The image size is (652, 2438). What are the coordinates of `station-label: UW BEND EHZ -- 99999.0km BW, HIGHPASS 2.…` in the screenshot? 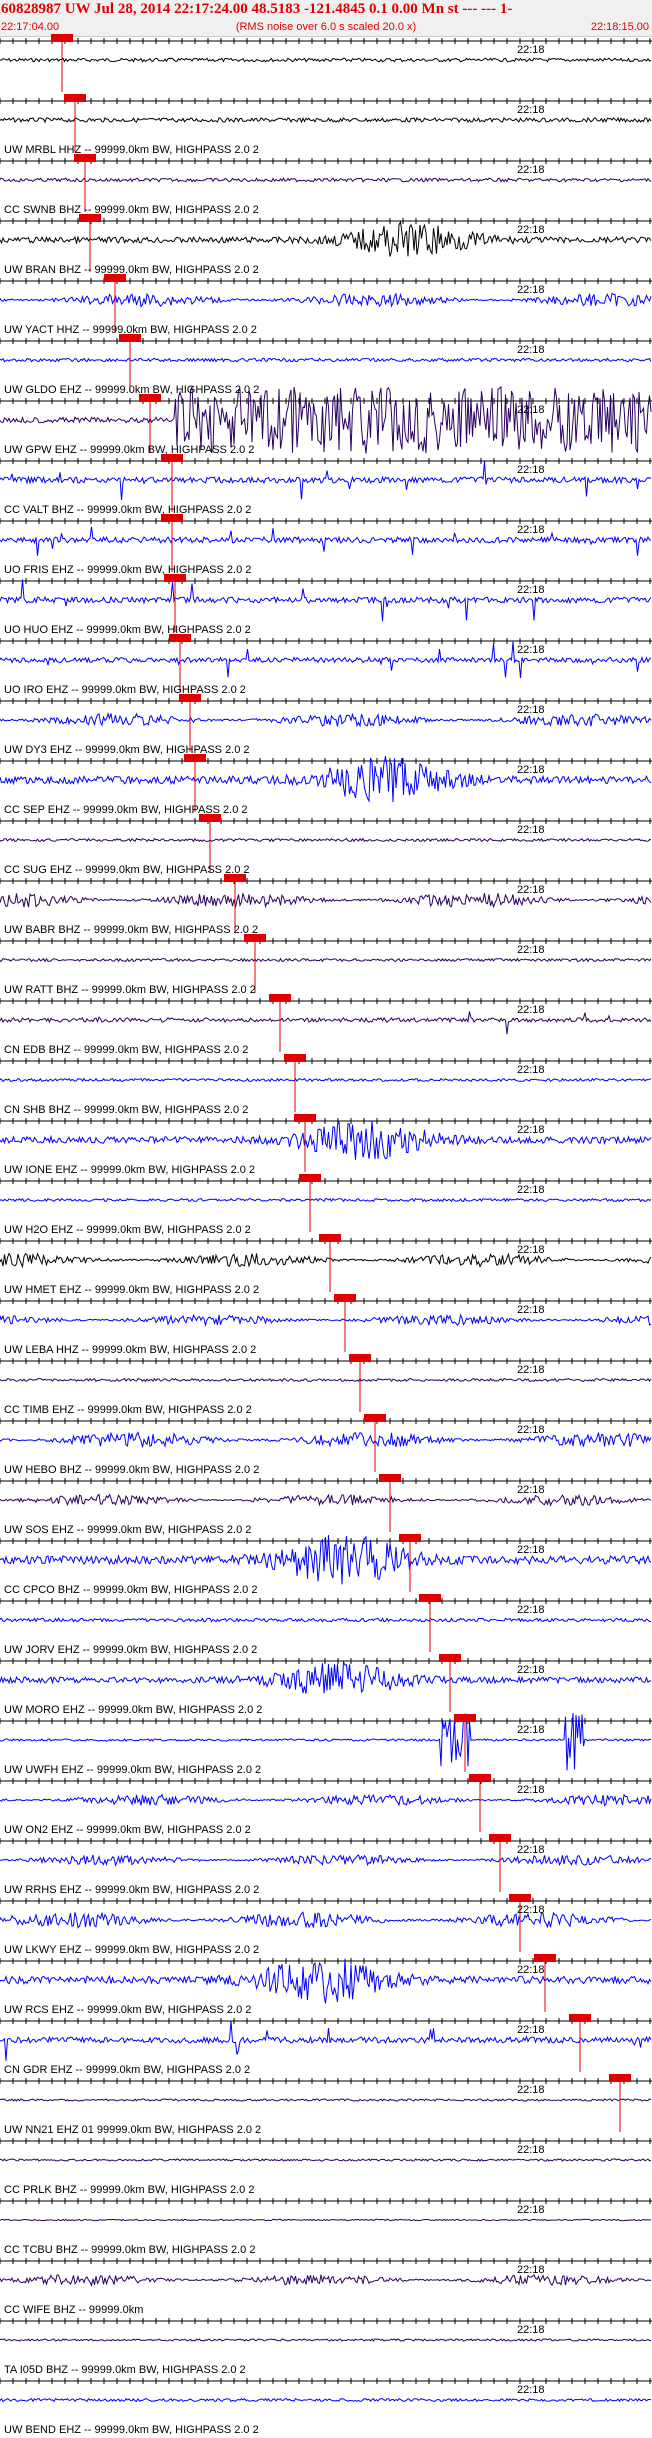 It's located at (131, 2430).